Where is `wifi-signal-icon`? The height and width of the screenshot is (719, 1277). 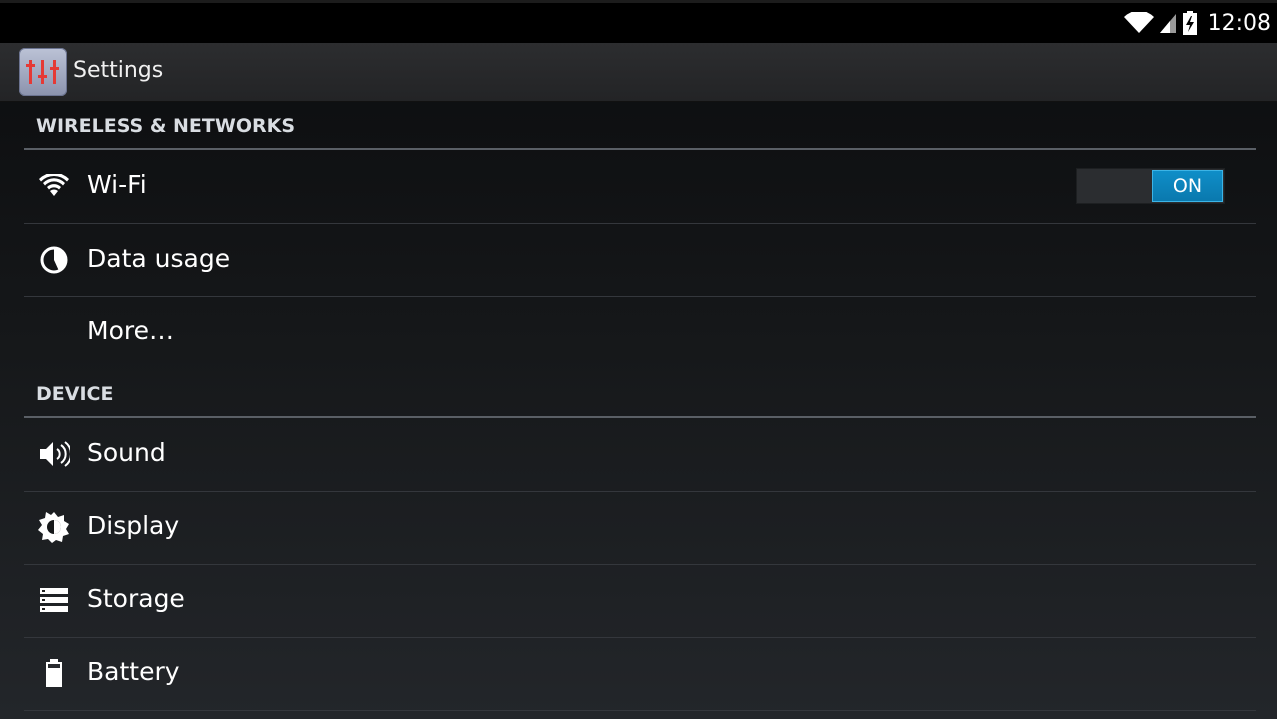 wifi-signal-icon is located at coordinates (1138, 23).